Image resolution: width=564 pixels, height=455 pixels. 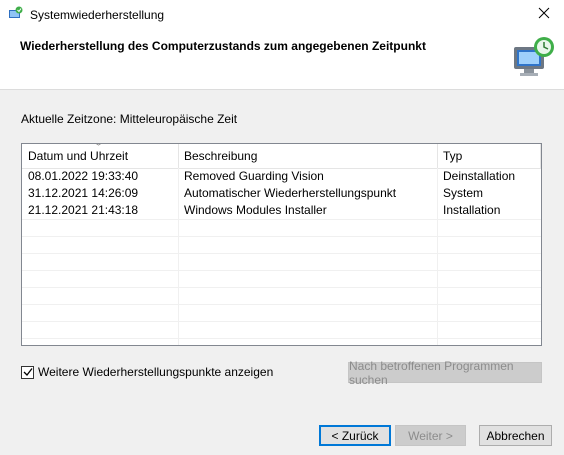 What do you see at coordinates (355, 435) in the screenshot?
I see `back-button: < Zurück` at bounding box center [355, 435].